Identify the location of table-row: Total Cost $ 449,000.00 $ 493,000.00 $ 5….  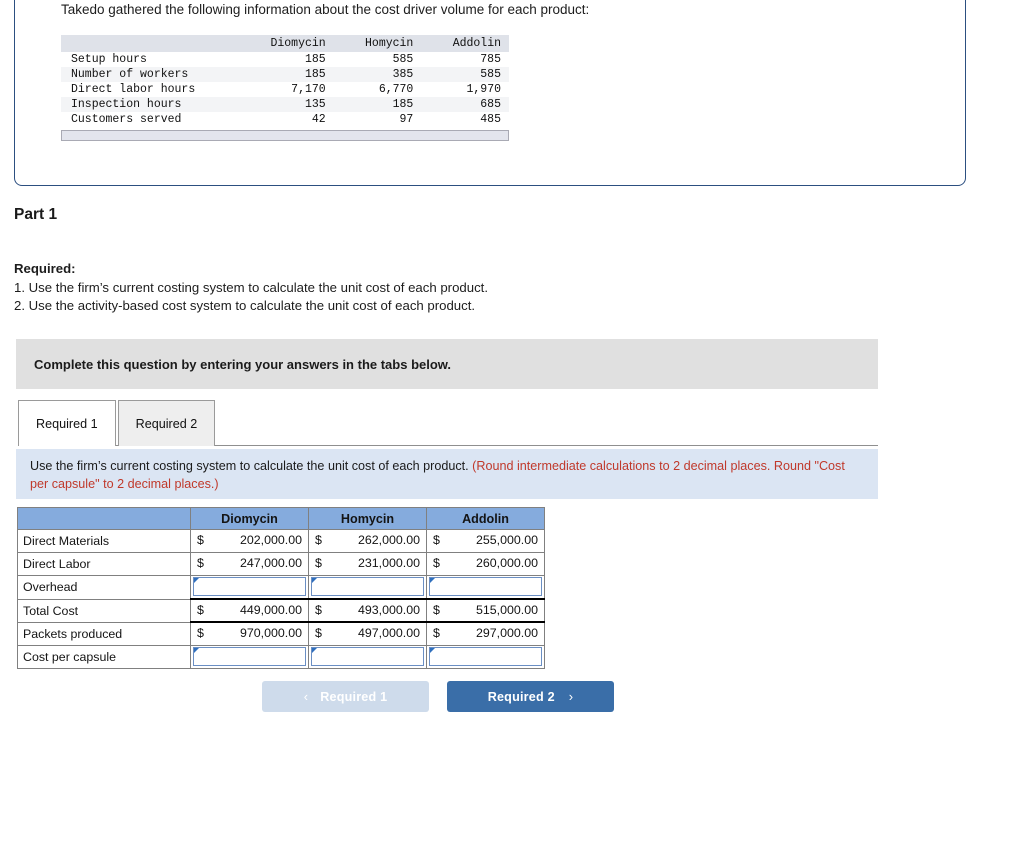
(281, 610).